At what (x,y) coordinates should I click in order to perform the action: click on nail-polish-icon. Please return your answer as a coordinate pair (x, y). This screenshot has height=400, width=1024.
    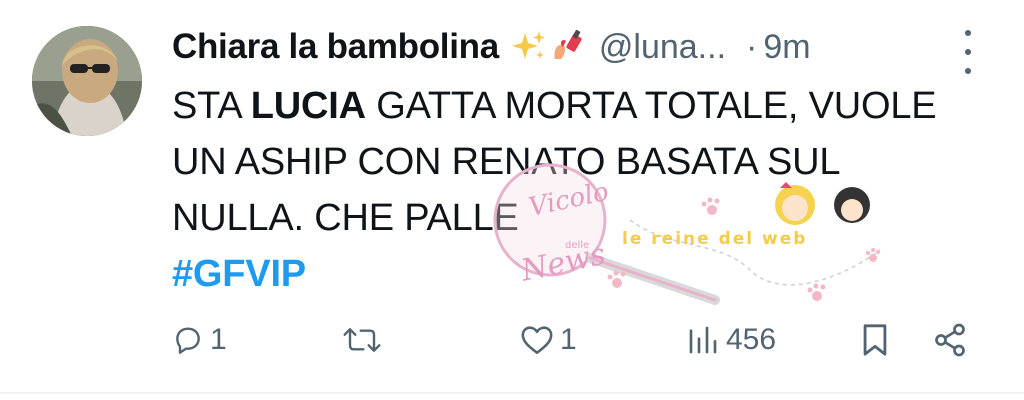
    Looking at the image, I should click on (568, 44).